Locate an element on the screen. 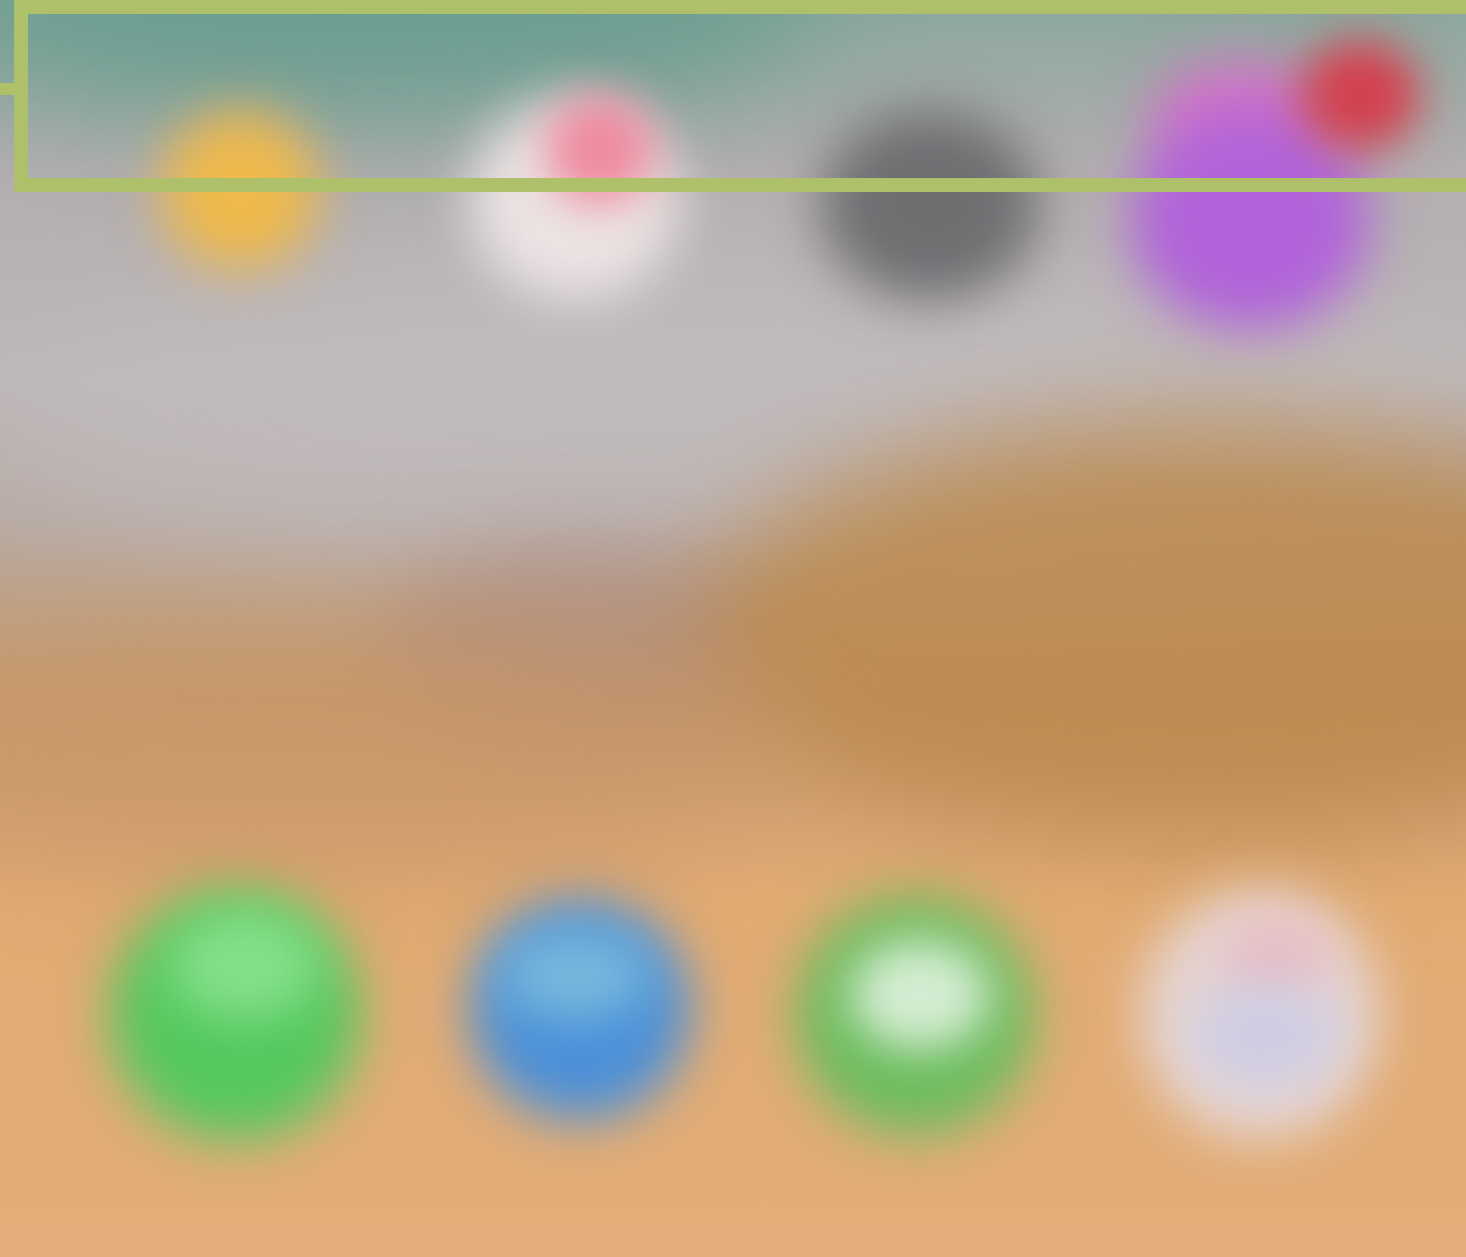 This screenshot has width=1466, height=1257. safari-icon-highlight is located at coordinates (575, 975).